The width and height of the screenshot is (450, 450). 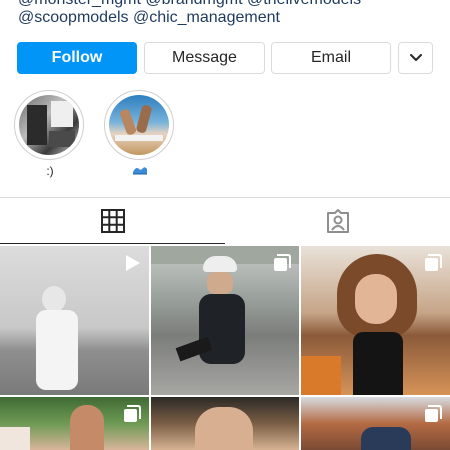 What do you see at coordinates (189, 4) in the screenshot?
I see `bio-mentions-line-1: @monster_mgmt @brandmgmt @thelivemodels` at bounding box center [189, 4].